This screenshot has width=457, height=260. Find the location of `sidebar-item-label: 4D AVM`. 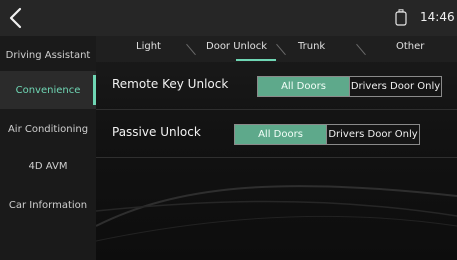

sidebar-item-label: 4D AVM is located at coordinates (48, 166).